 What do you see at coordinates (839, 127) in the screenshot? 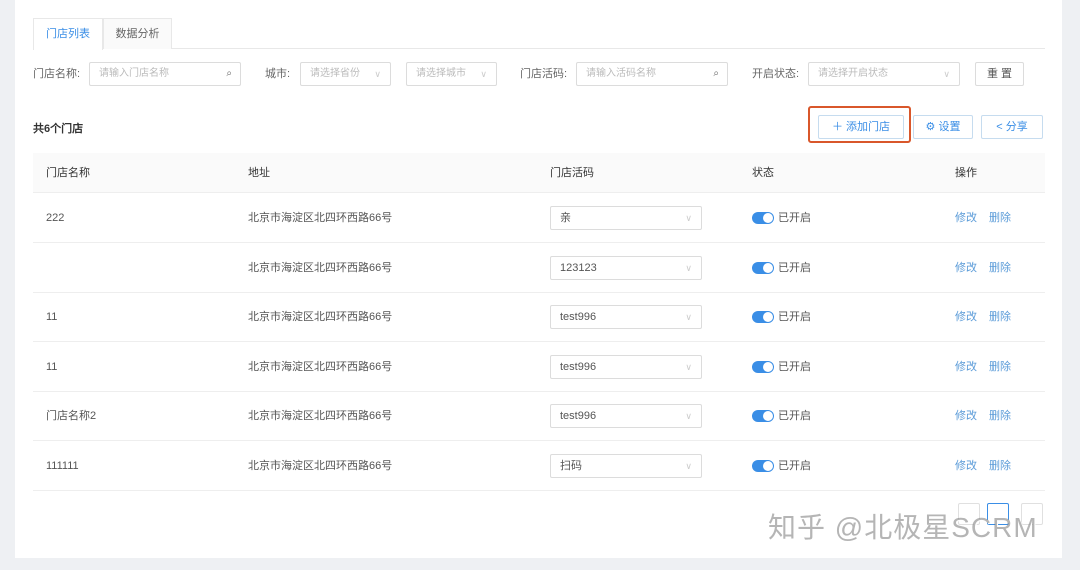
I see `plus-icon: ＋` at bounding box center [839, 127].